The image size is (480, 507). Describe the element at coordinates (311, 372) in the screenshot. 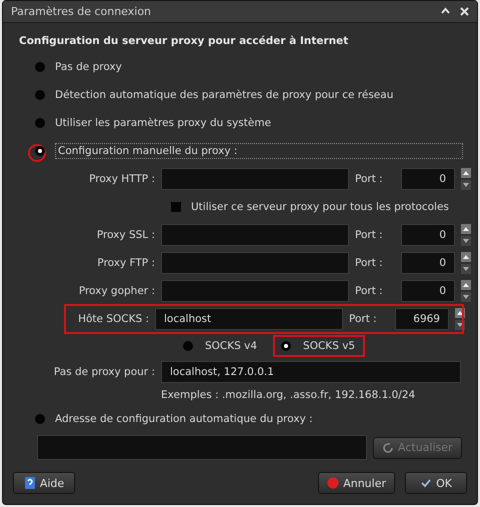

I see `no-proxy-field: localhost, 127.0.0.1` at that location.